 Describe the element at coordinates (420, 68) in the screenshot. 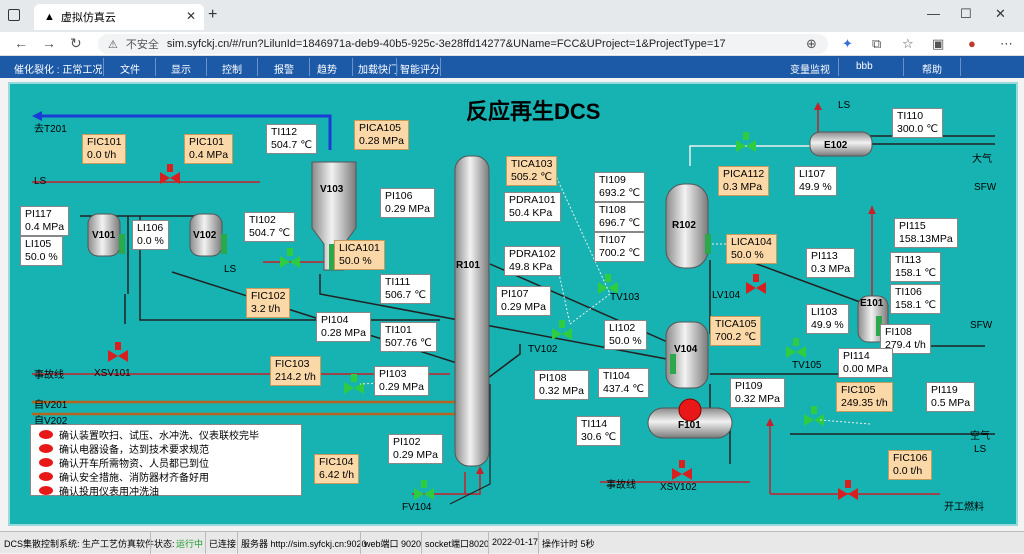

I see `menu-score: 智能评分` at that location.